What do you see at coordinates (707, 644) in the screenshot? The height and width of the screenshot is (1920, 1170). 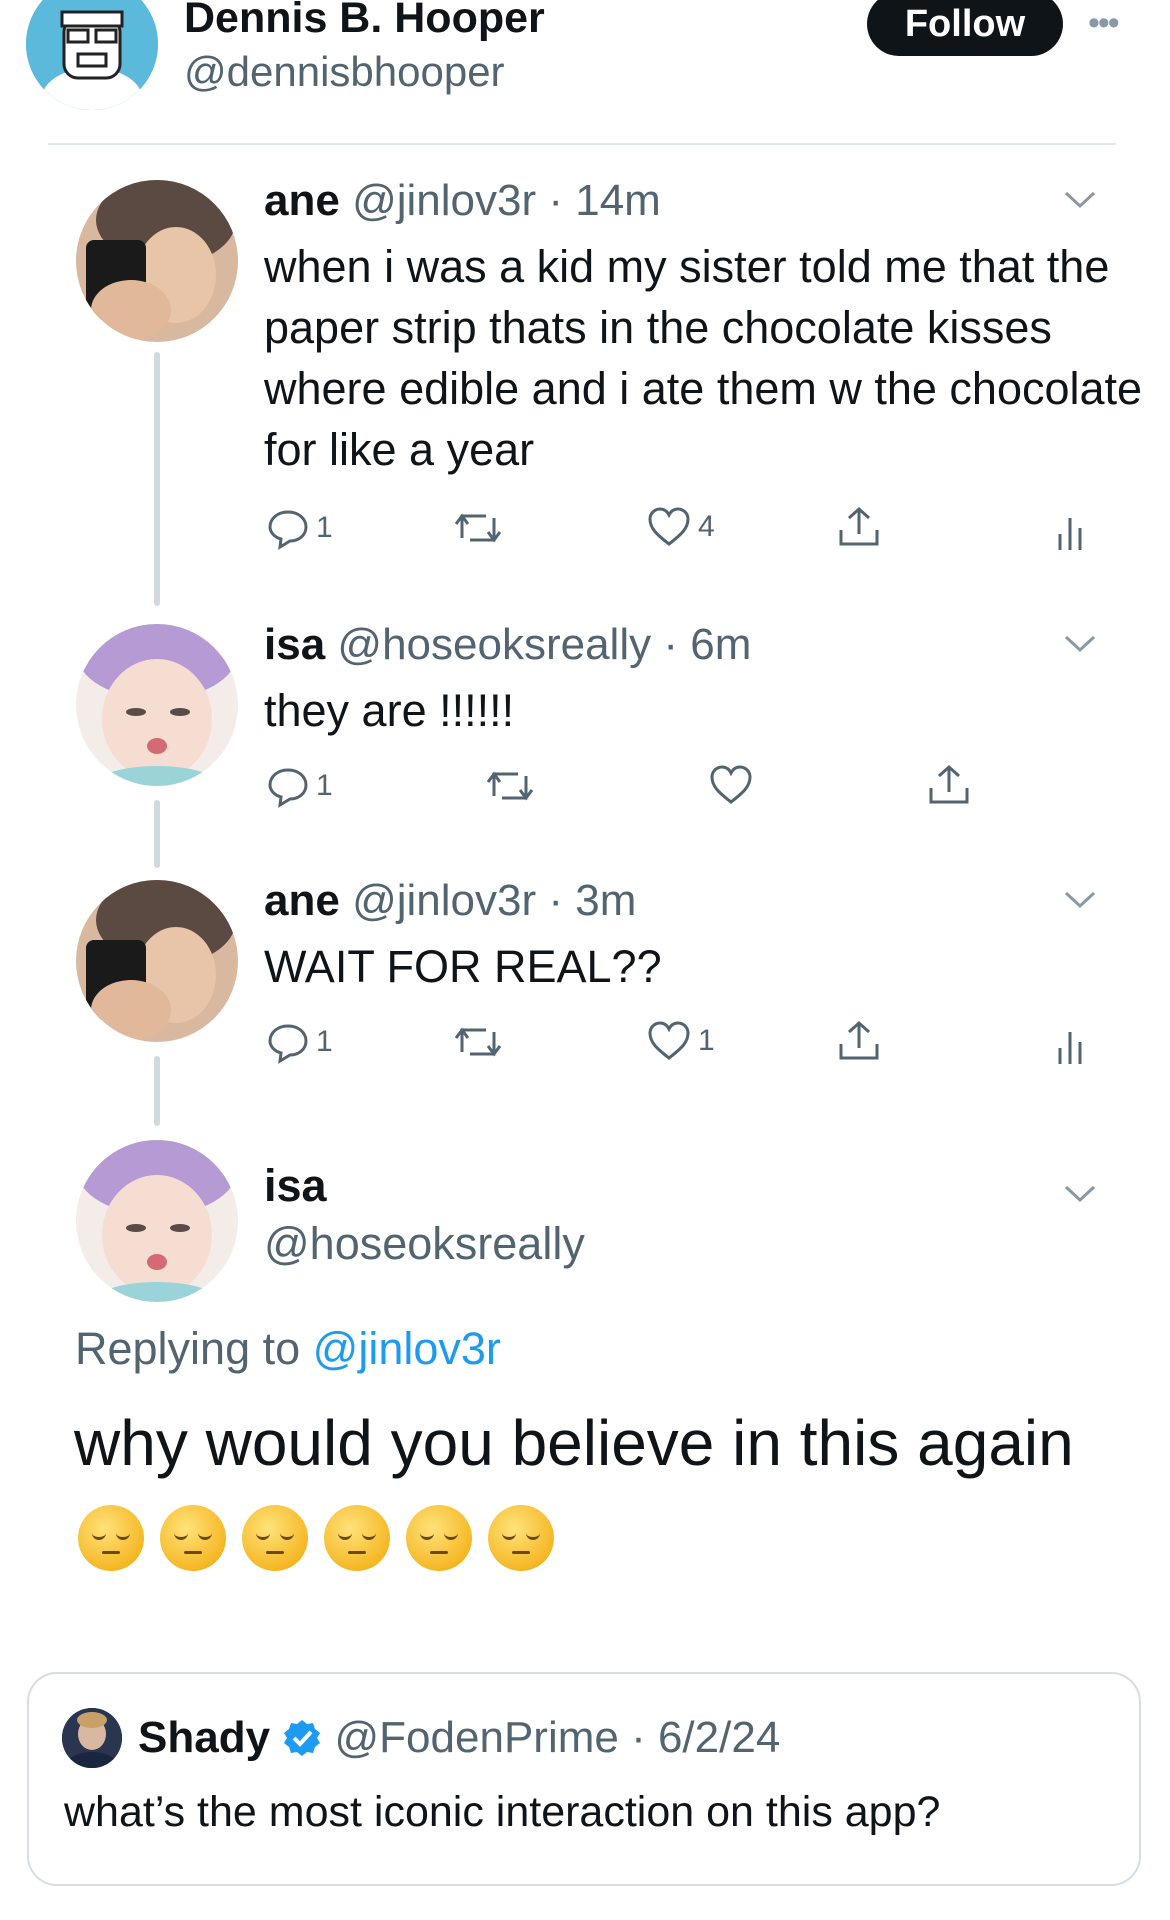 I see `tweet-time: · 6m` at bounding box center [707, 644].